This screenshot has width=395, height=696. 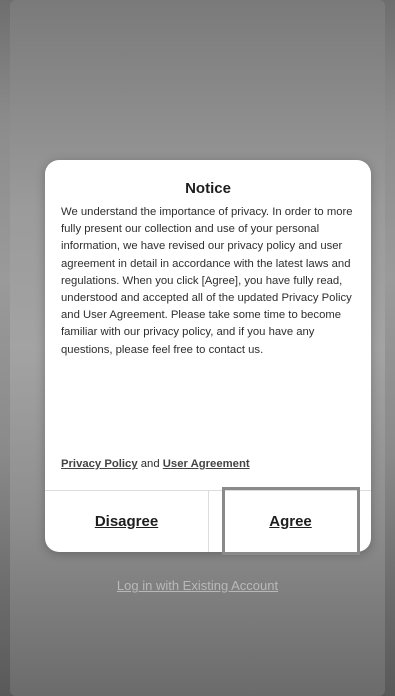 What do you see at coordinates (150, 464) in the screenshot?
I see `links-conjunction: and` at bounding box center [150, 464].